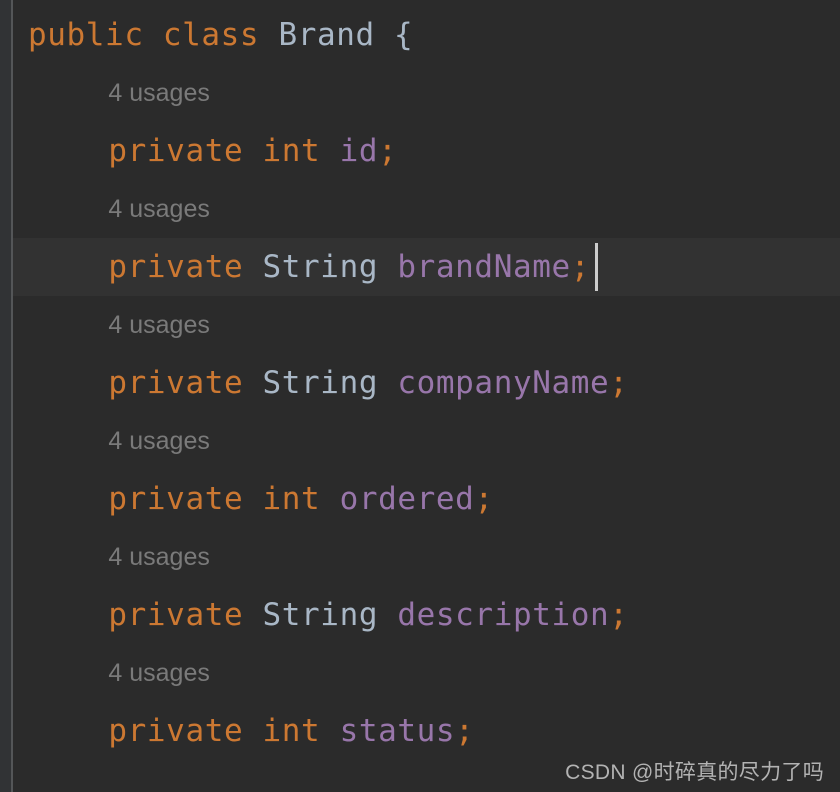 The image size is (840, 792). I want to click on code-line: private String description;, so click(426, 615).